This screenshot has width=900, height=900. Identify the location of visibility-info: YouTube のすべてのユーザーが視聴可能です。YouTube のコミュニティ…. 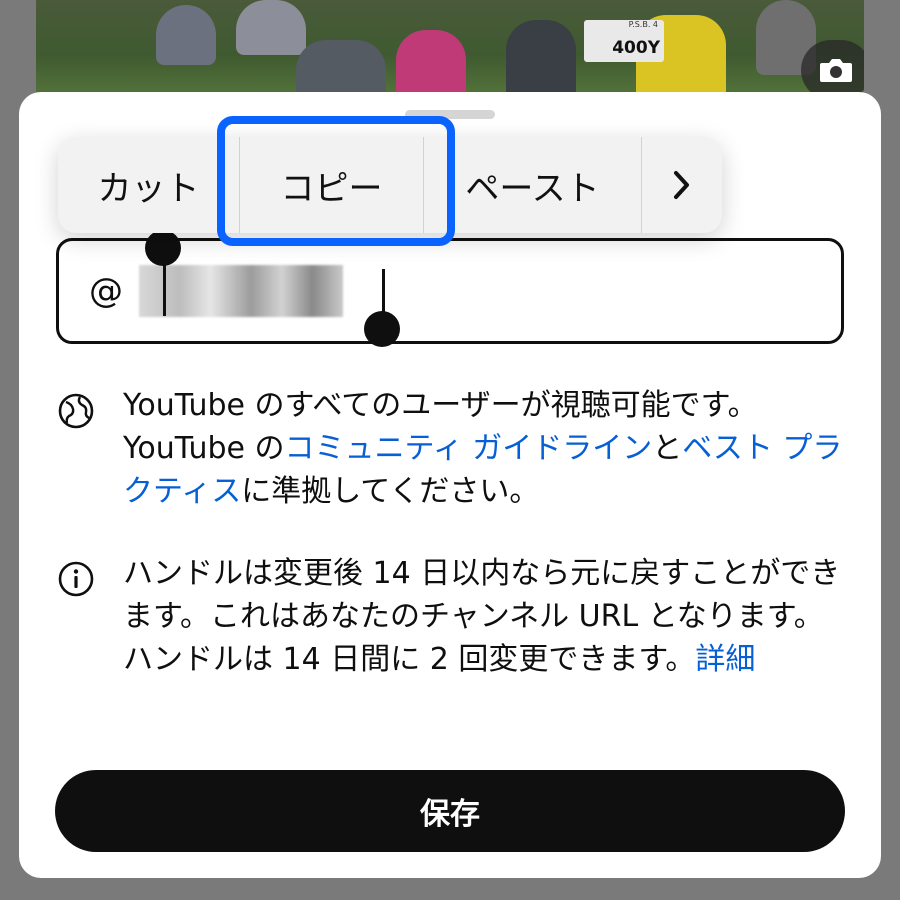
(452, 451).